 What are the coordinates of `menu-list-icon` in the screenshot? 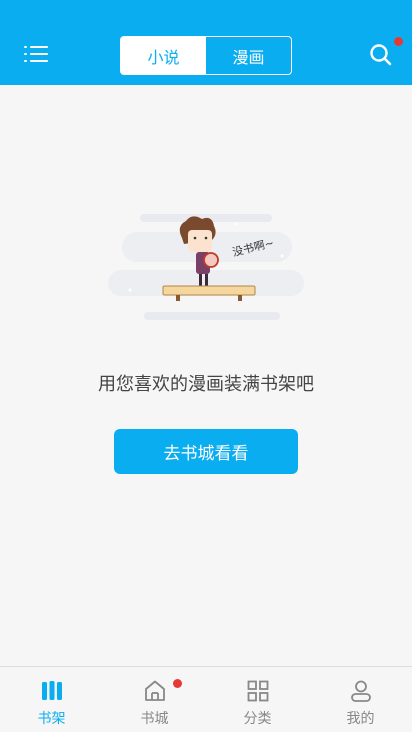 It's located at (37, 54).